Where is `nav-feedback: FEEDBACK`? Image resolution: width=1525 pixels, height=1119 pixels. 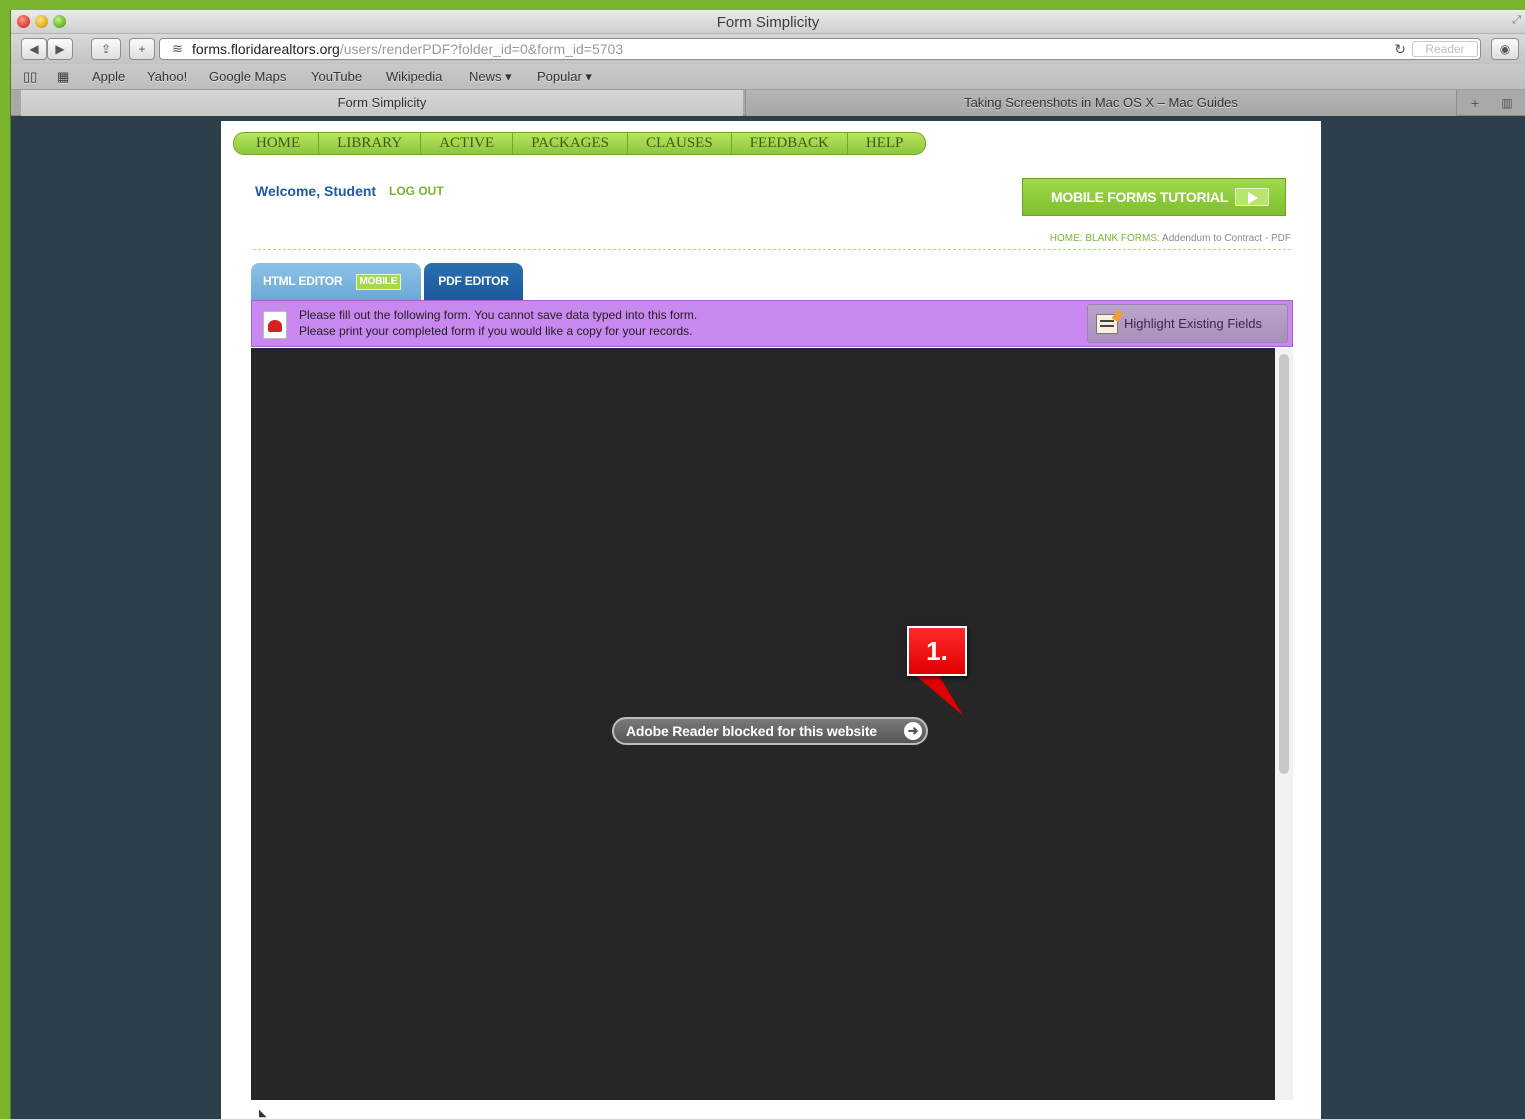 nav-feedback: FEEDBACK is located at coordinates (790, 143).